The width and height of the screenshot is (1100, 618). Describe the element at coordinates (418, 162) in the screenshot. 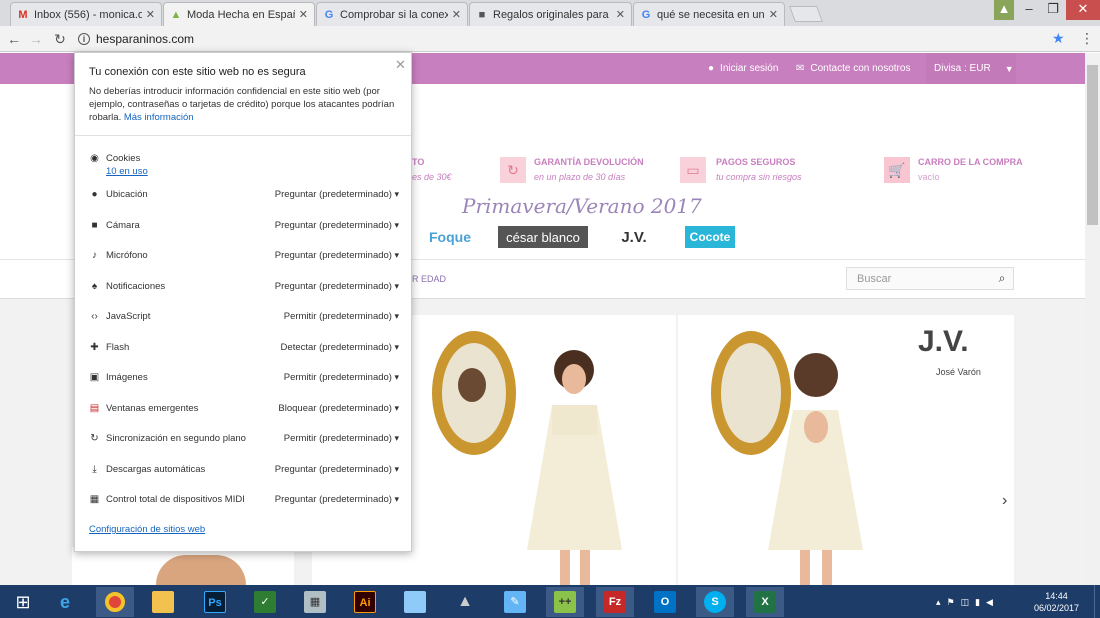

I see `feature-title: TO` at that location.